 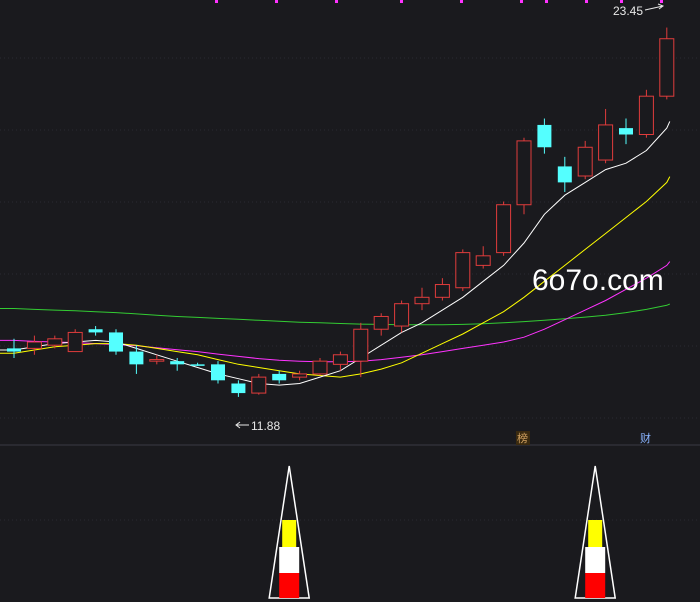 What do you see at coordinates (598, 280) in the screenshot?
I see `watermark: 6o7o.com` at bounding box center [598, 280].